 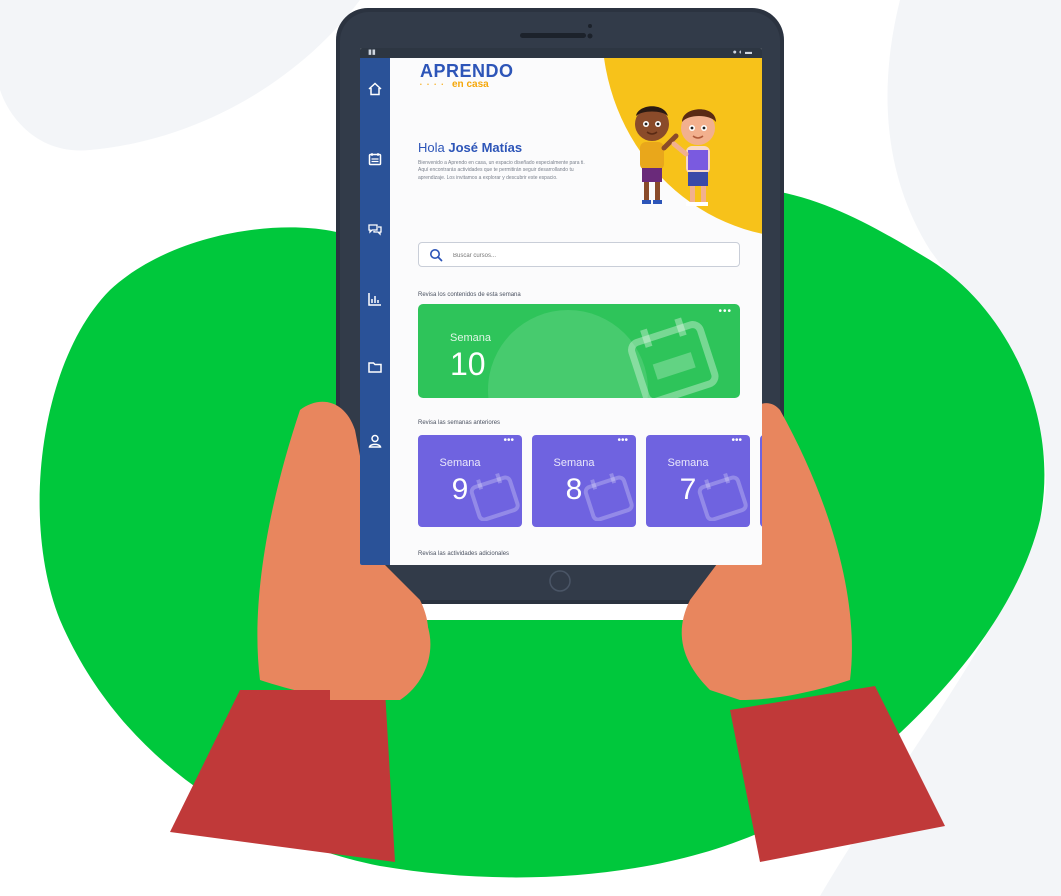 What do you see at coordinates (470, 481) in the screenshot?
I see `week-card: ••• Semana 9` at bounding box center [470, 481].